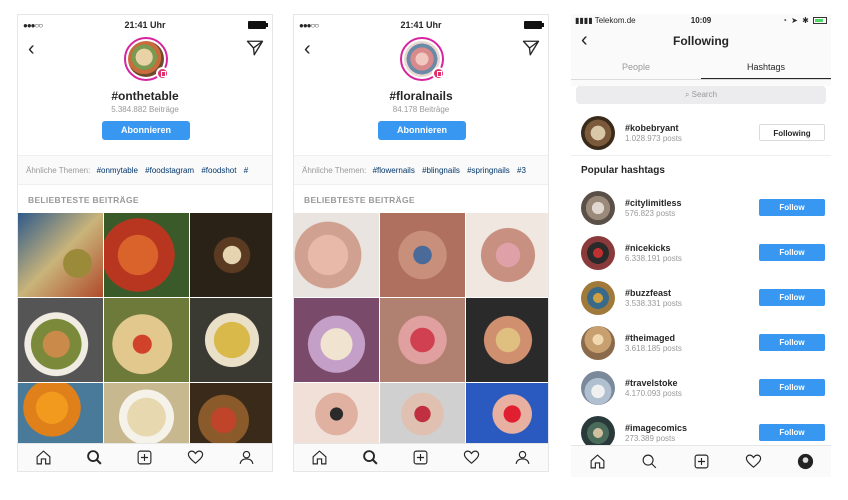 The image size is (848, 500). What do you see at coordinates (653, 258) in the screenshot?
I see `hashtag-count: 6.338.191 posts` at bounding box center [653, 258].